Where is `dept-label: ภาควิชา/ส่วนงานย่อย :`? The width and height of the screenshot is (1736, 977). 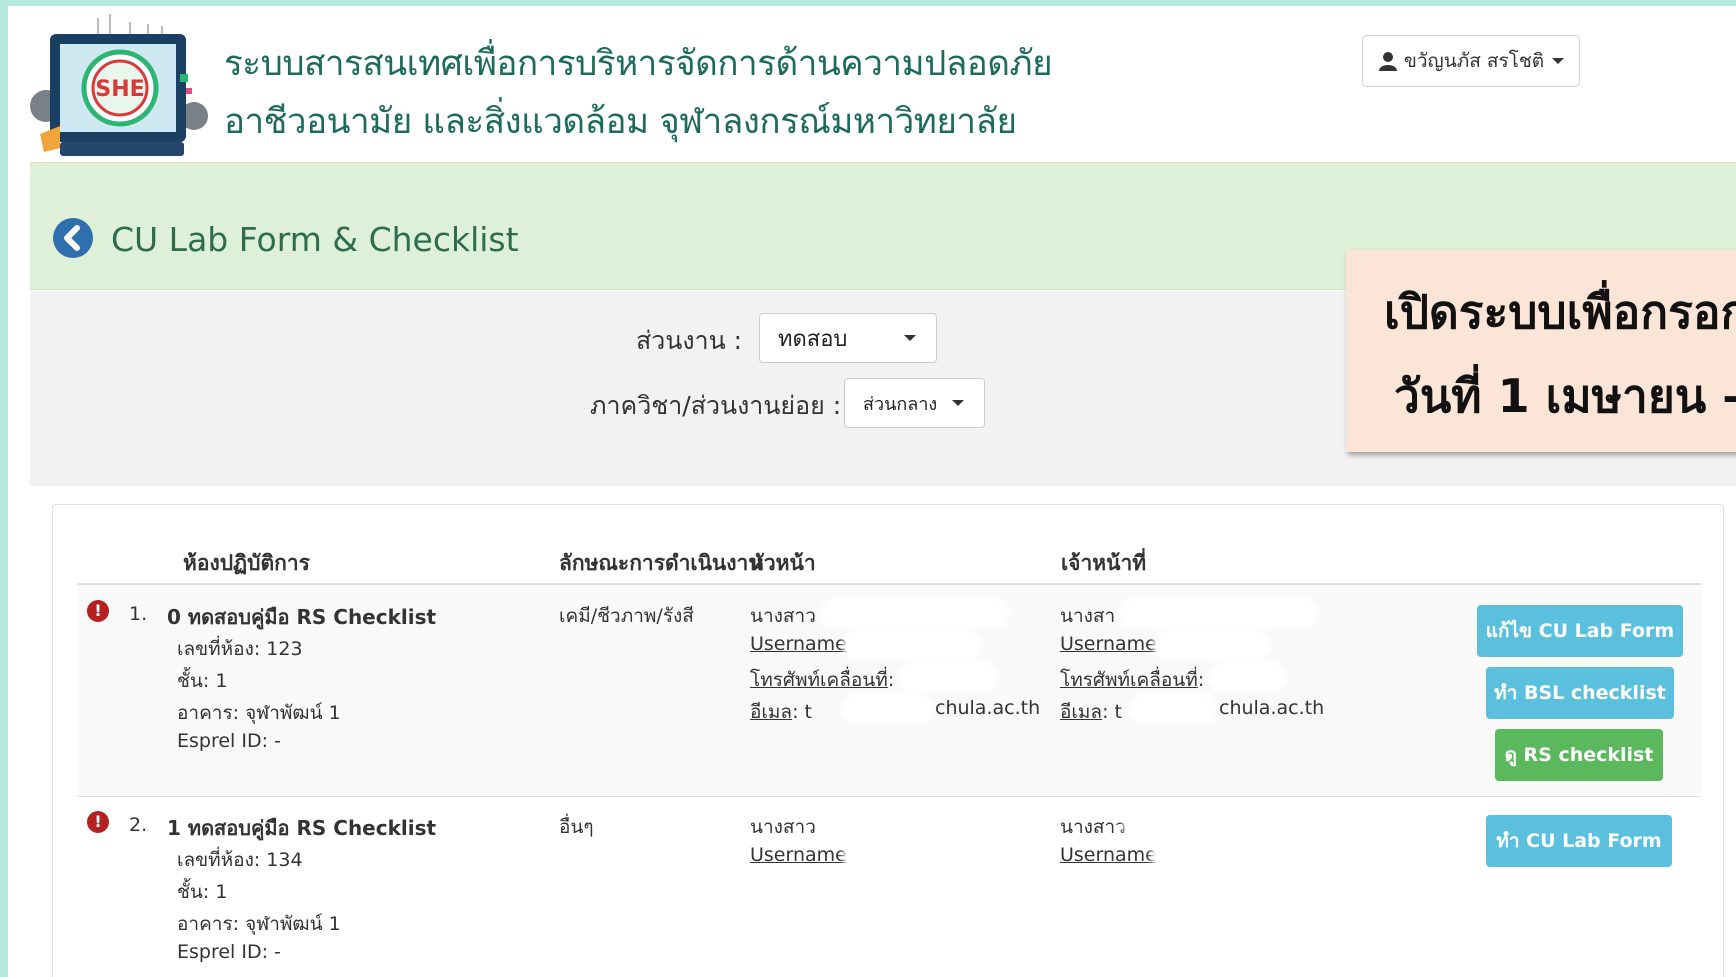 dept-label: ภาควิชา/ส่วนงานย่อย : is located at coordinates (716, 405).